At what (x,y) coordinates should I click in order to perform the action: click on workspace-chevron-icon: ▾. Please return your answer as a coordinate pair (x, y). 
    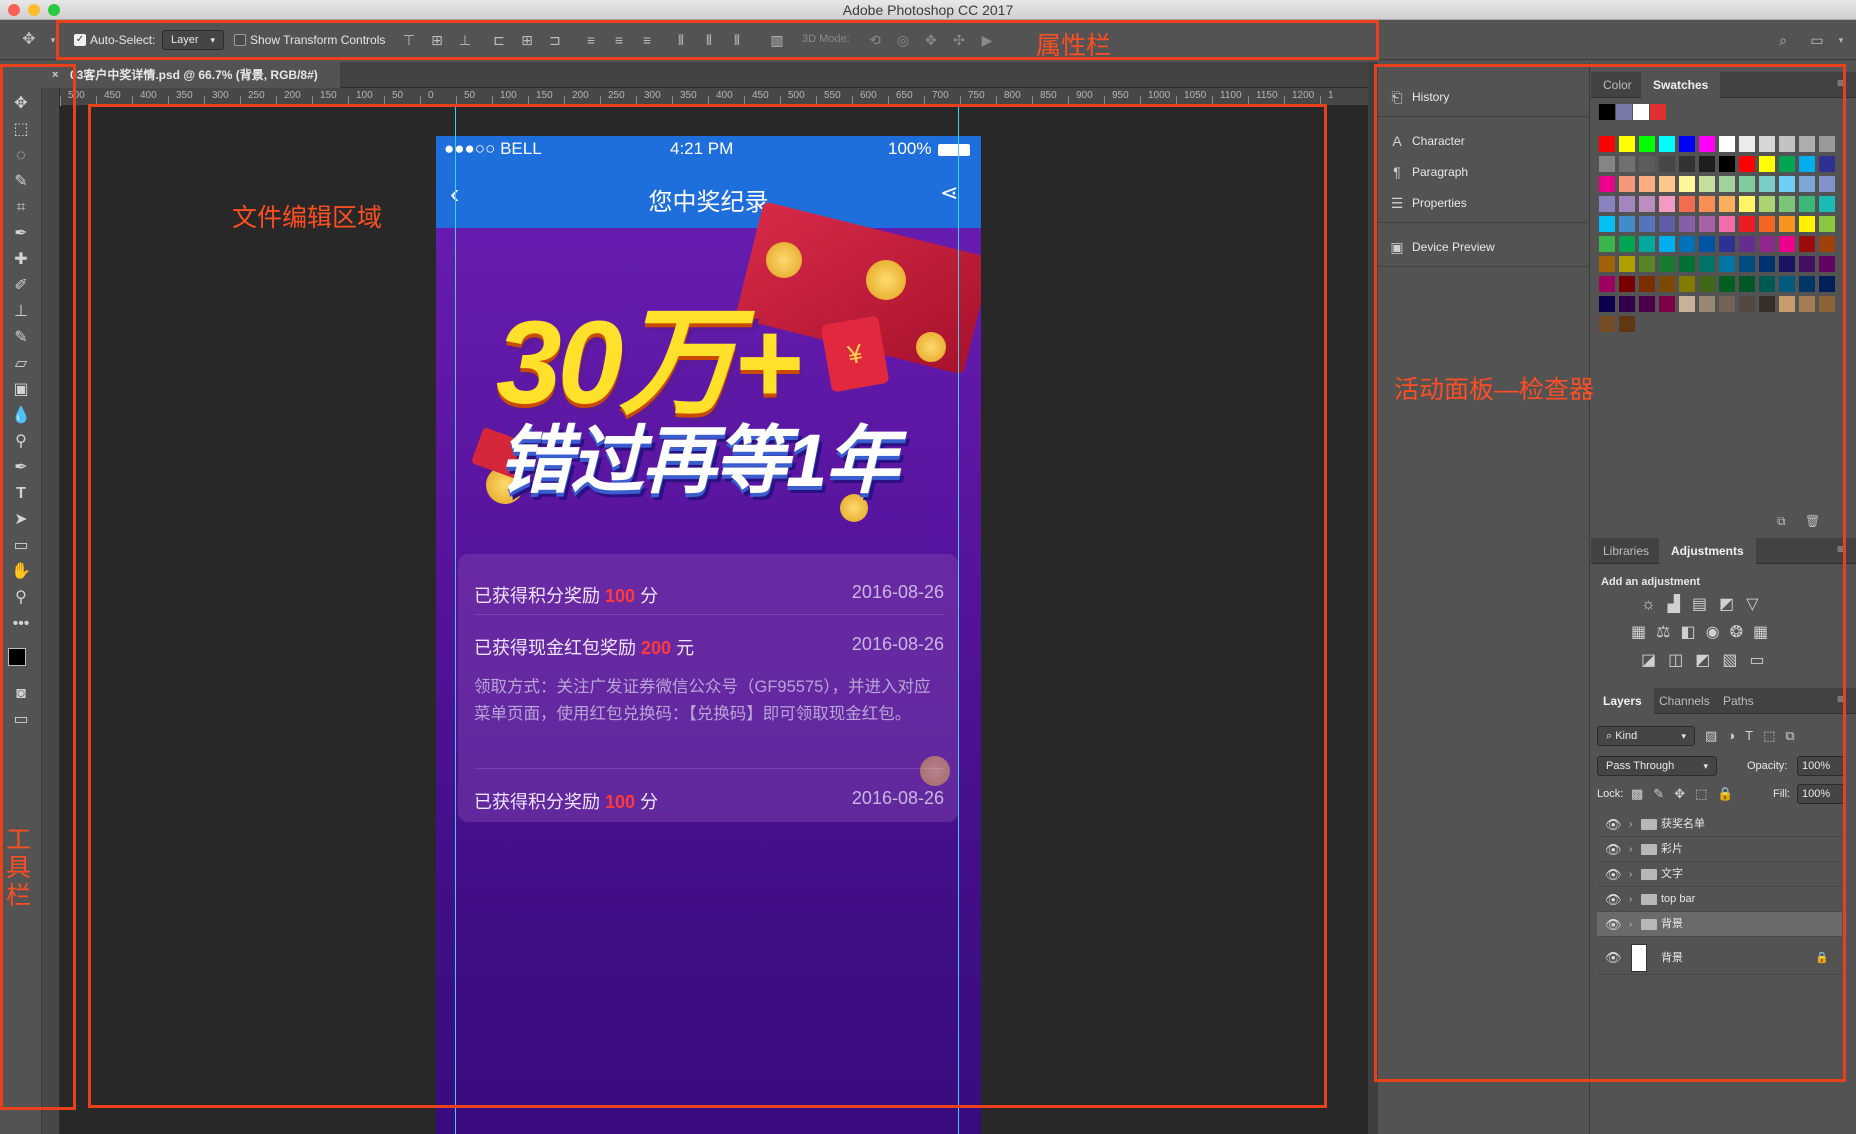
    Looking at the image, I should click on (1841, 40).